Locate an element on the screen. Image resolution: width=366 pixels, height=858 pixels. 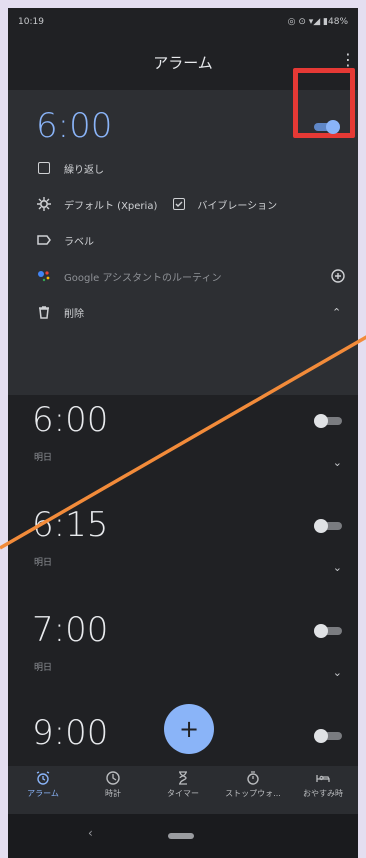
tab-label: 時計 is located at coordinates (113, 793).